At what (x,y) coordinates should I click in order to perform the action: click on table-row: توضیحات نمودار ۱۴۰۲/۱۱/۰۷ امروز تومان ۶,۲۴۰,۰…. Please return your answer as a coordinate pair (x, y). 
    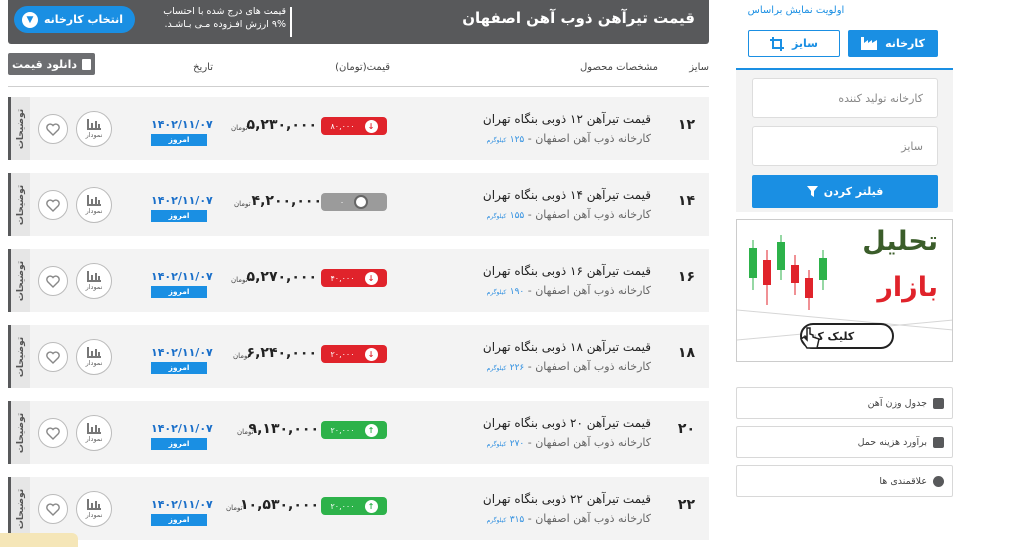
    Looking at the image, I should click on (358, 356).